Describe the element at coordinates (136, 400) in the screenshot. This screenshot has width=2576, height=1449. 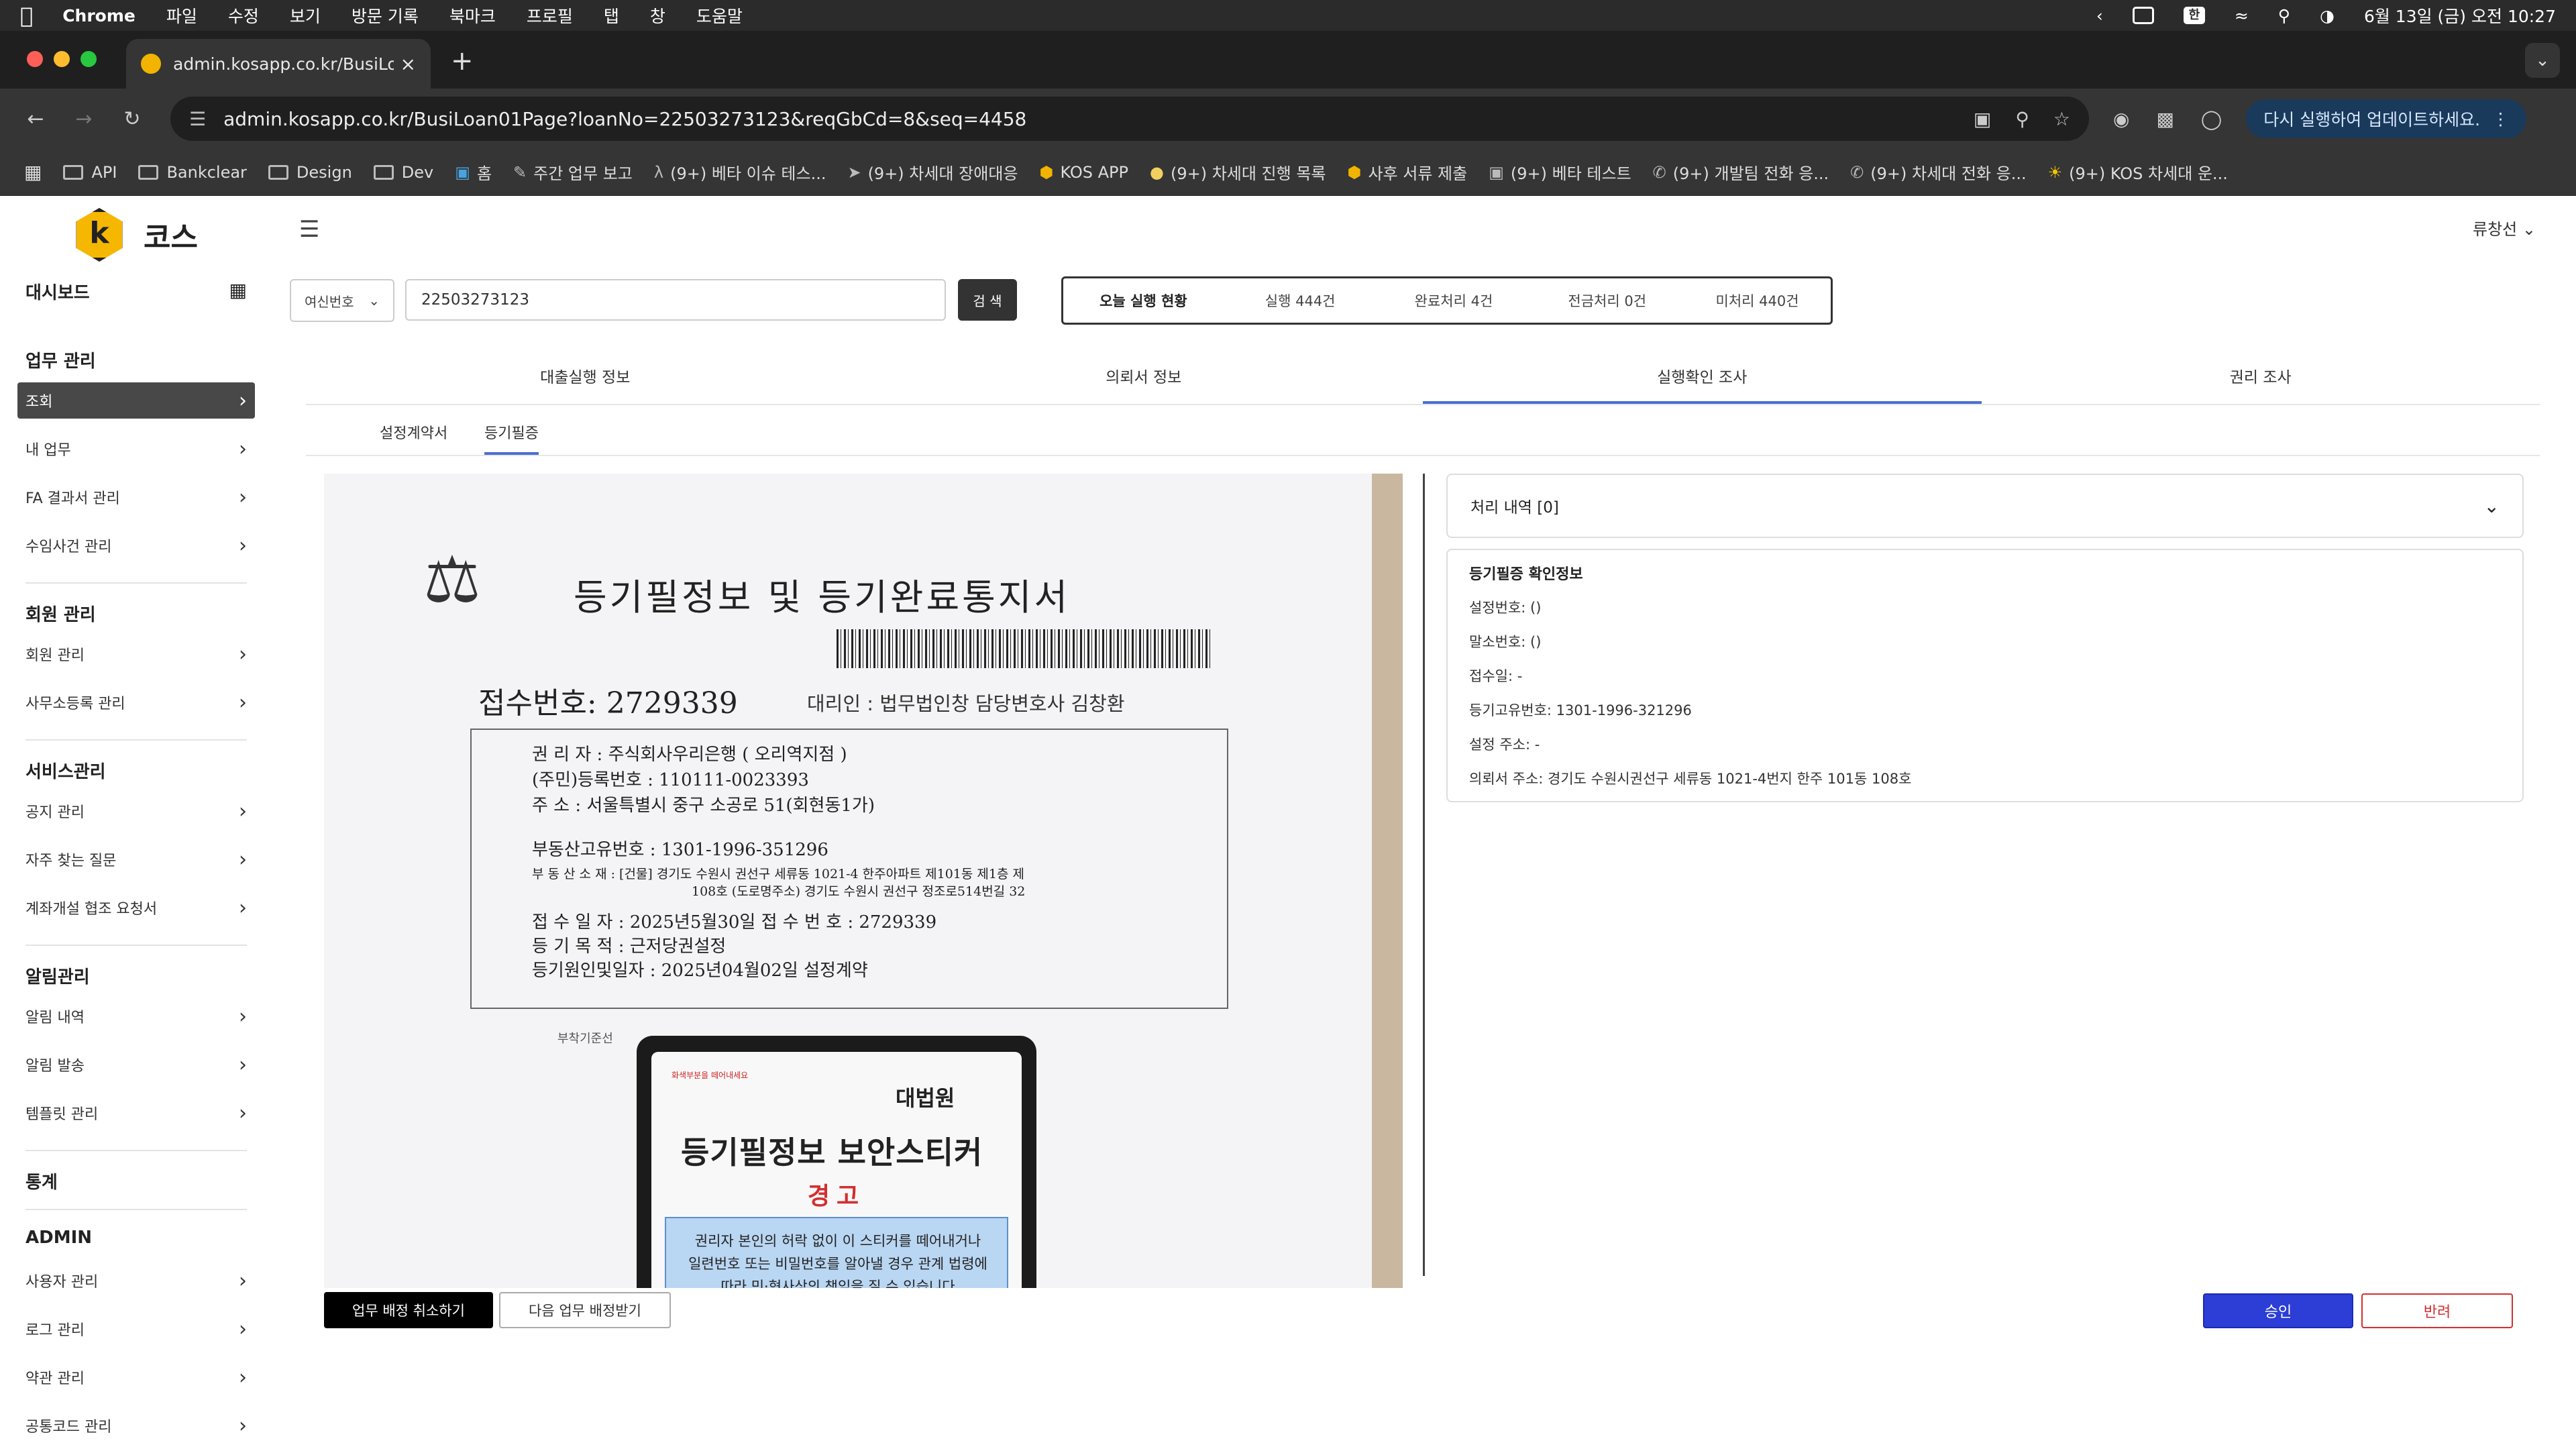
I see `sidebar-item-inquiry: 조회 ›` at that location.